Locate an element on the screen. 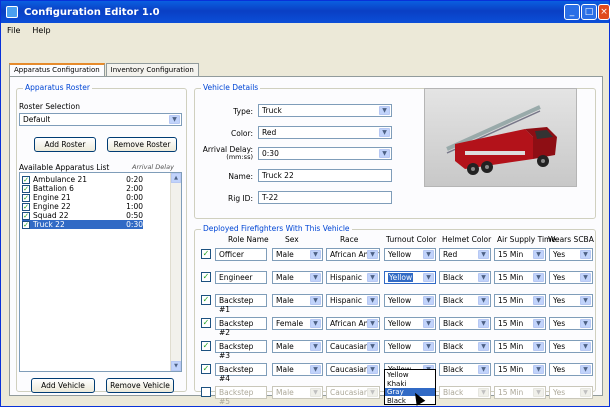 The image size is (610, 407). scroll-up-icon: ▲ is located at coordinates (176, 178).